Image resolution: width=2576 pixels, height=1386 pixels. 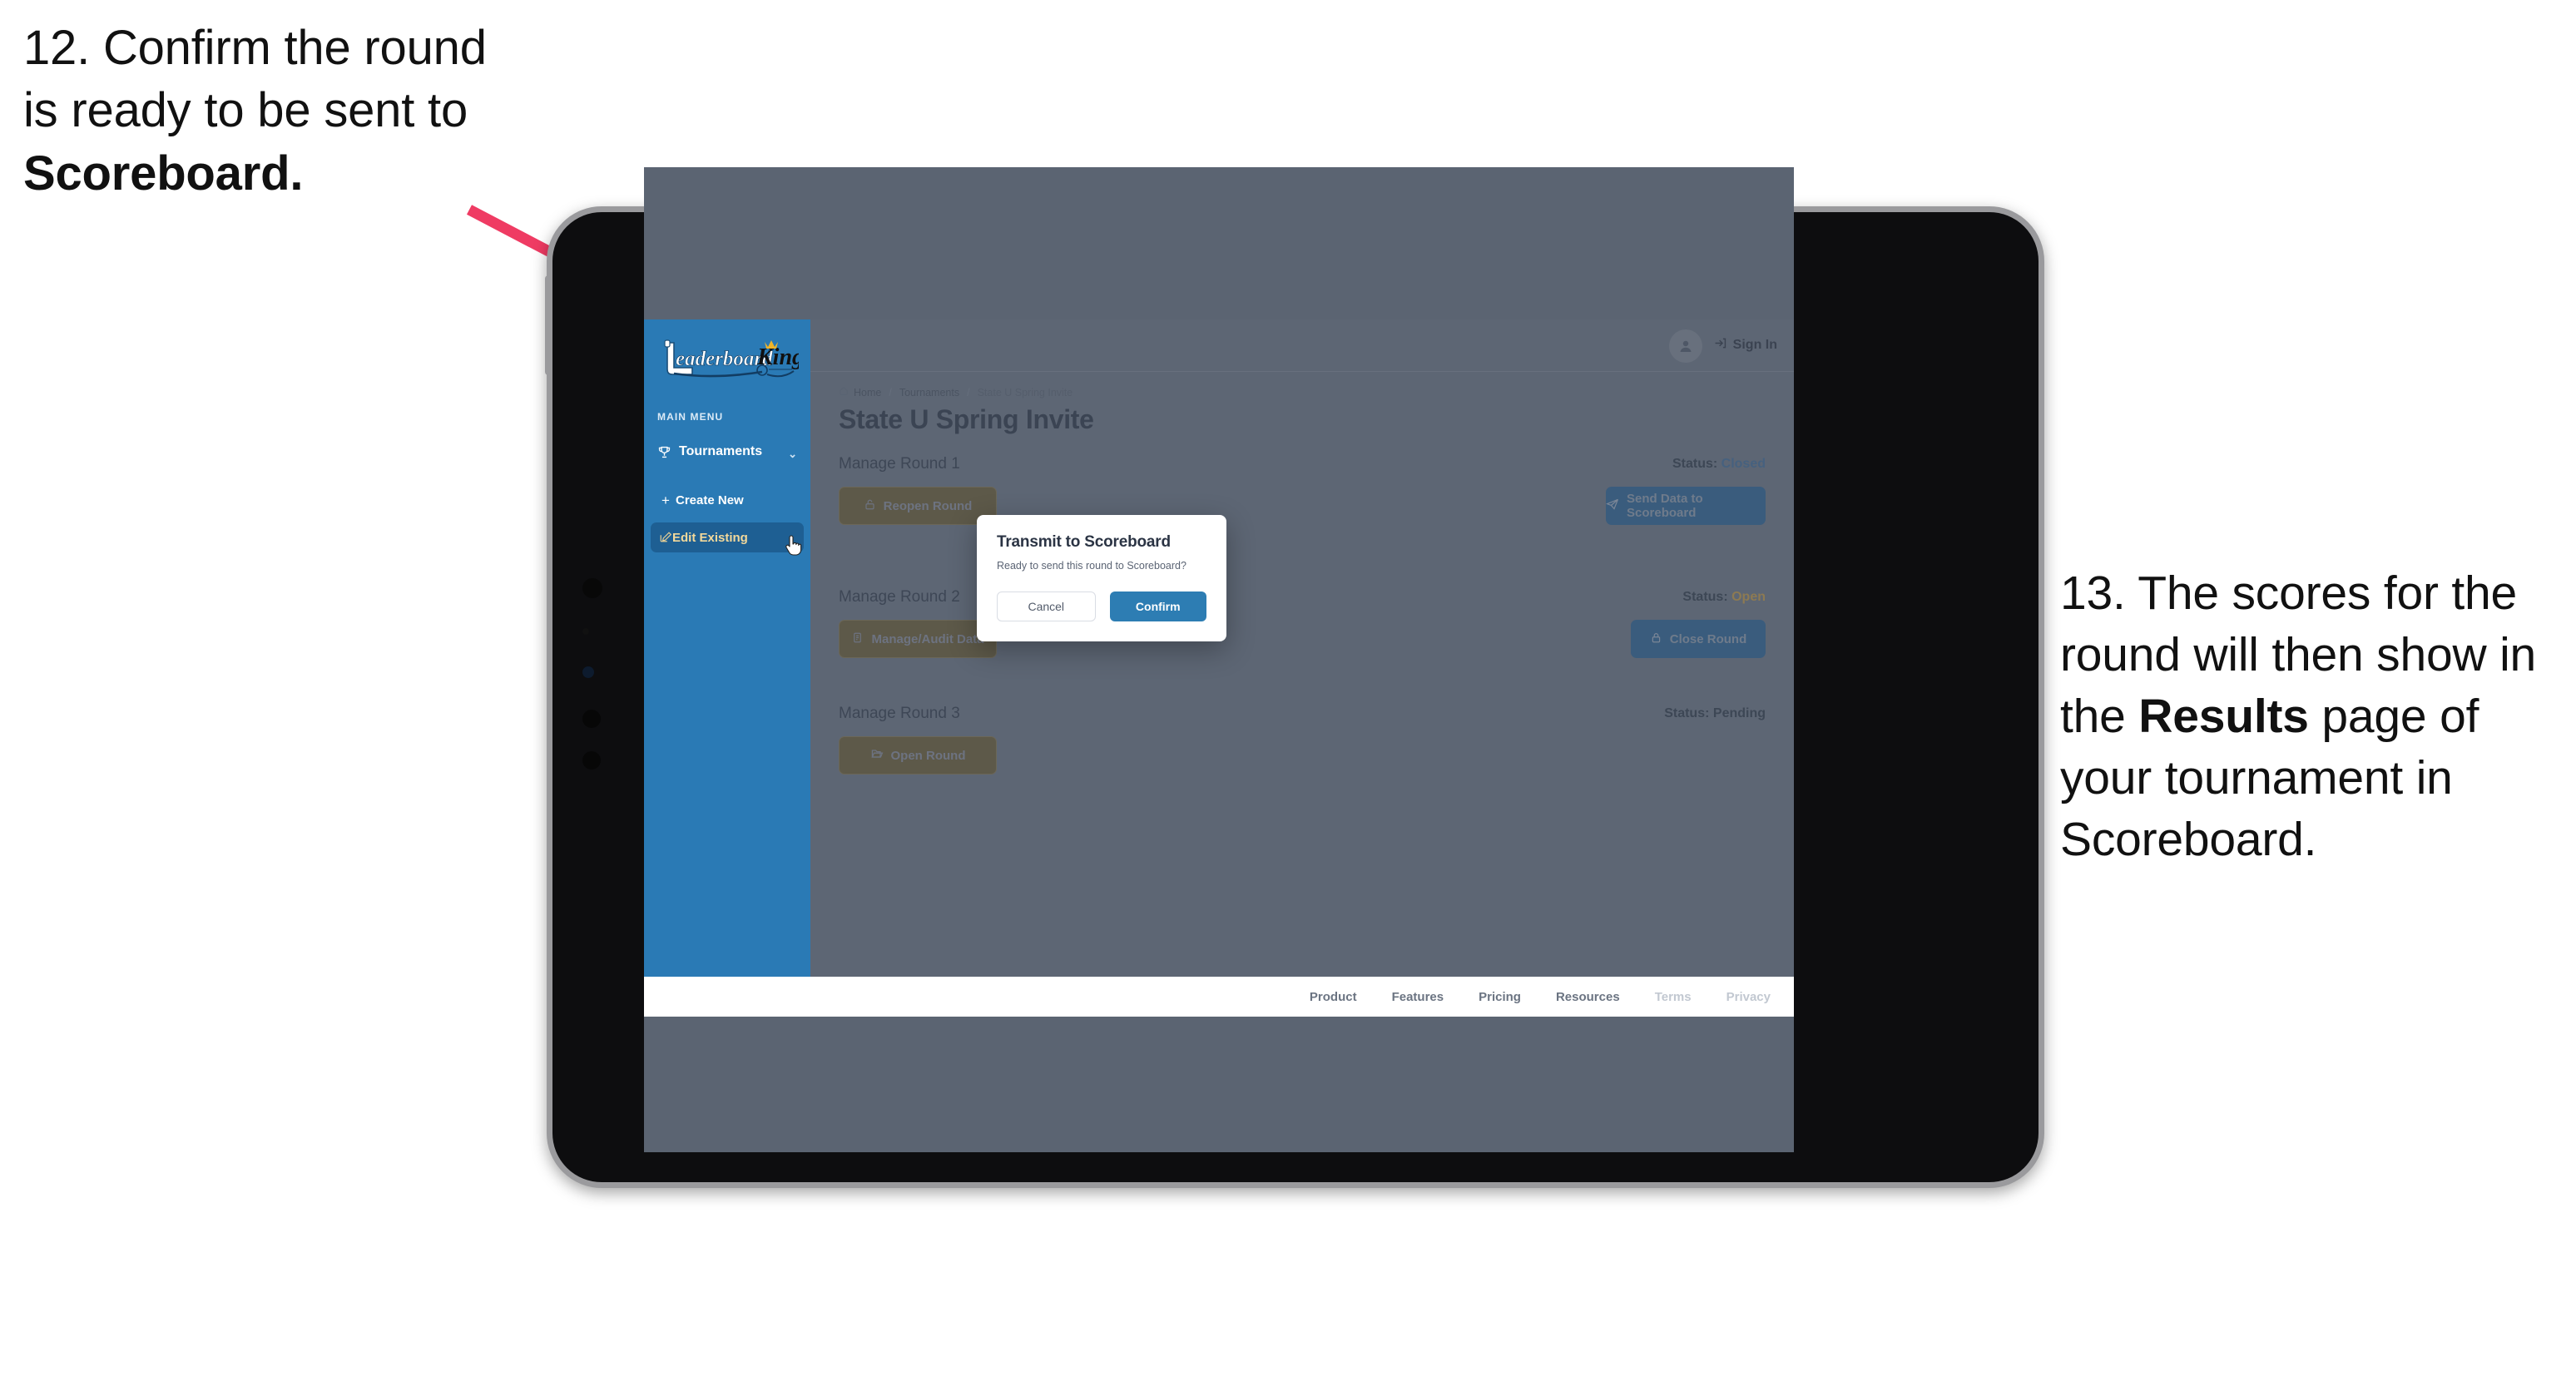 I want to click on paper-plane-icon, so click(x=1612, y=505).